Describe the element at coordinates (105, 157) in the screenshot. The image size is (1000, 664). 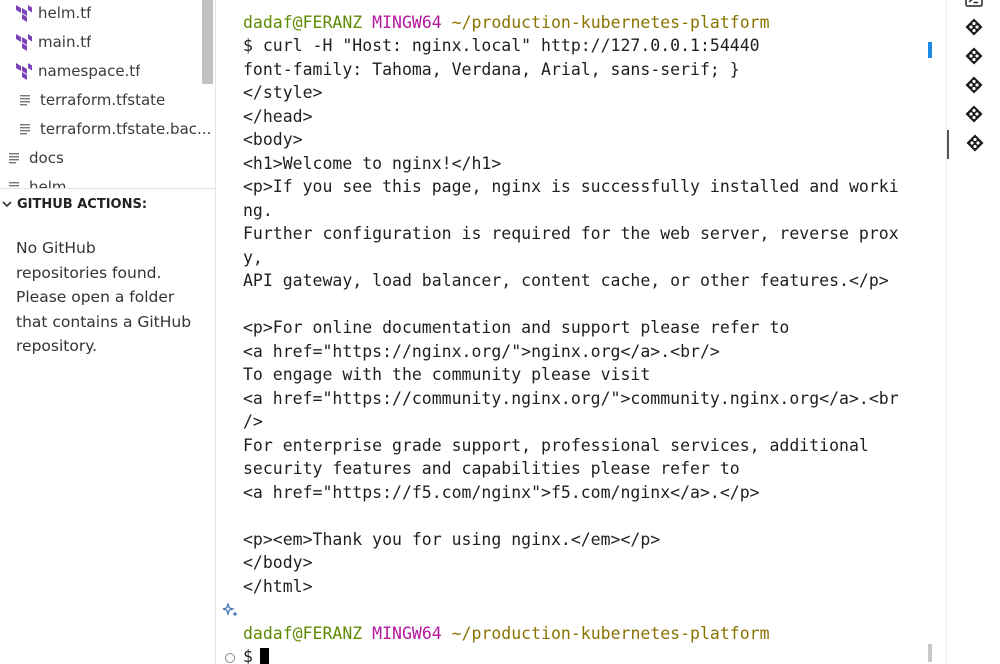
I see `tree-item-docs: docs` at that location.